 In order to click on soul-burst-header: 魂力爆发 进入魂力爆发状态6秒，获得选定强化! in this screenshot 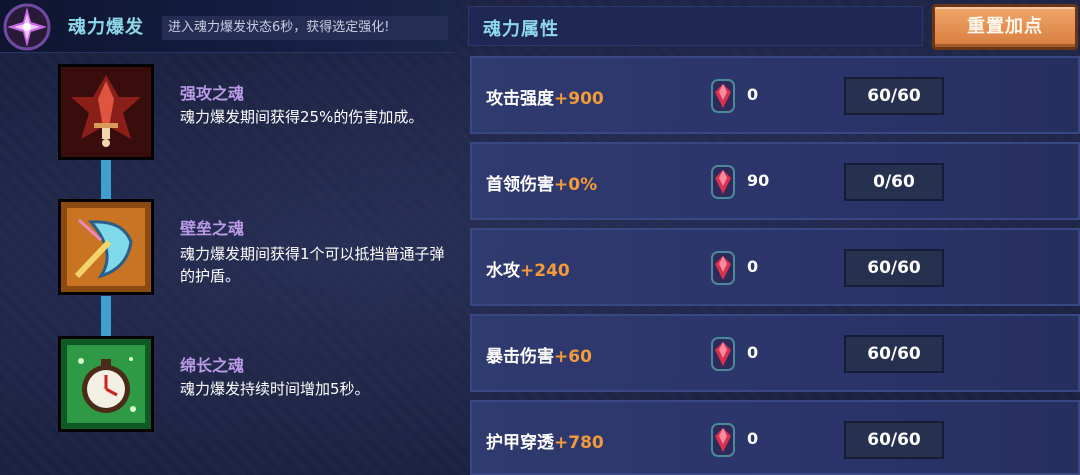, I will do `click(227, 26)`.